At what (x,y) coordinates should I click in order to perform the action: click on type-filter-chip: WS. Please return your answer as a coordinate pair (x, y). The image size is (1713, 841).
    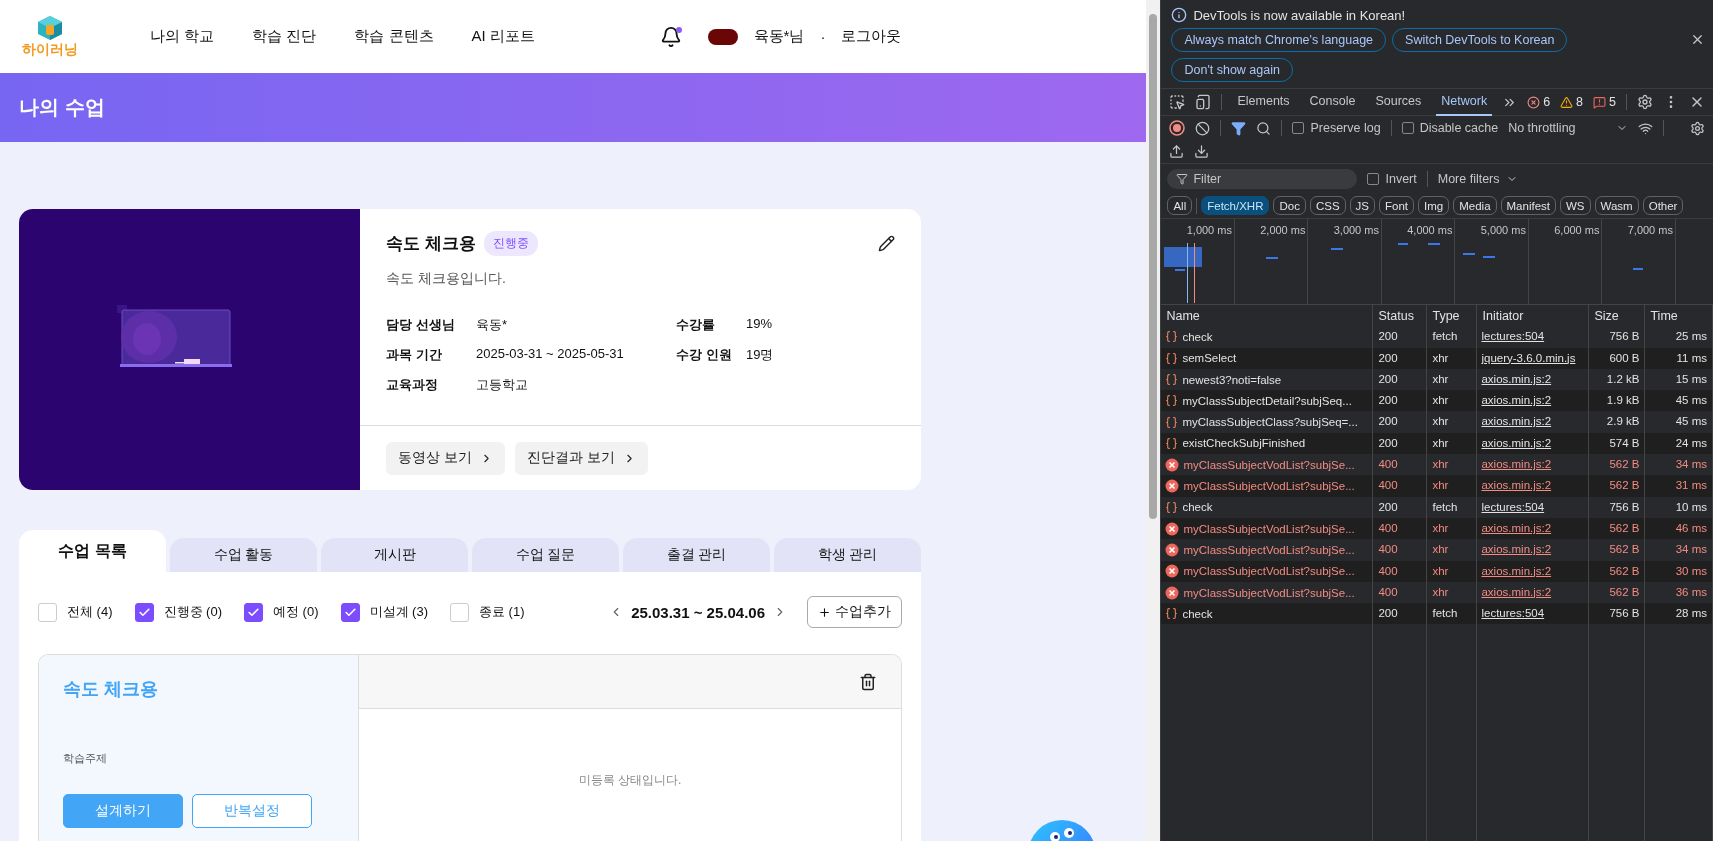
    Looking at the image, I should click on (1575, 205).